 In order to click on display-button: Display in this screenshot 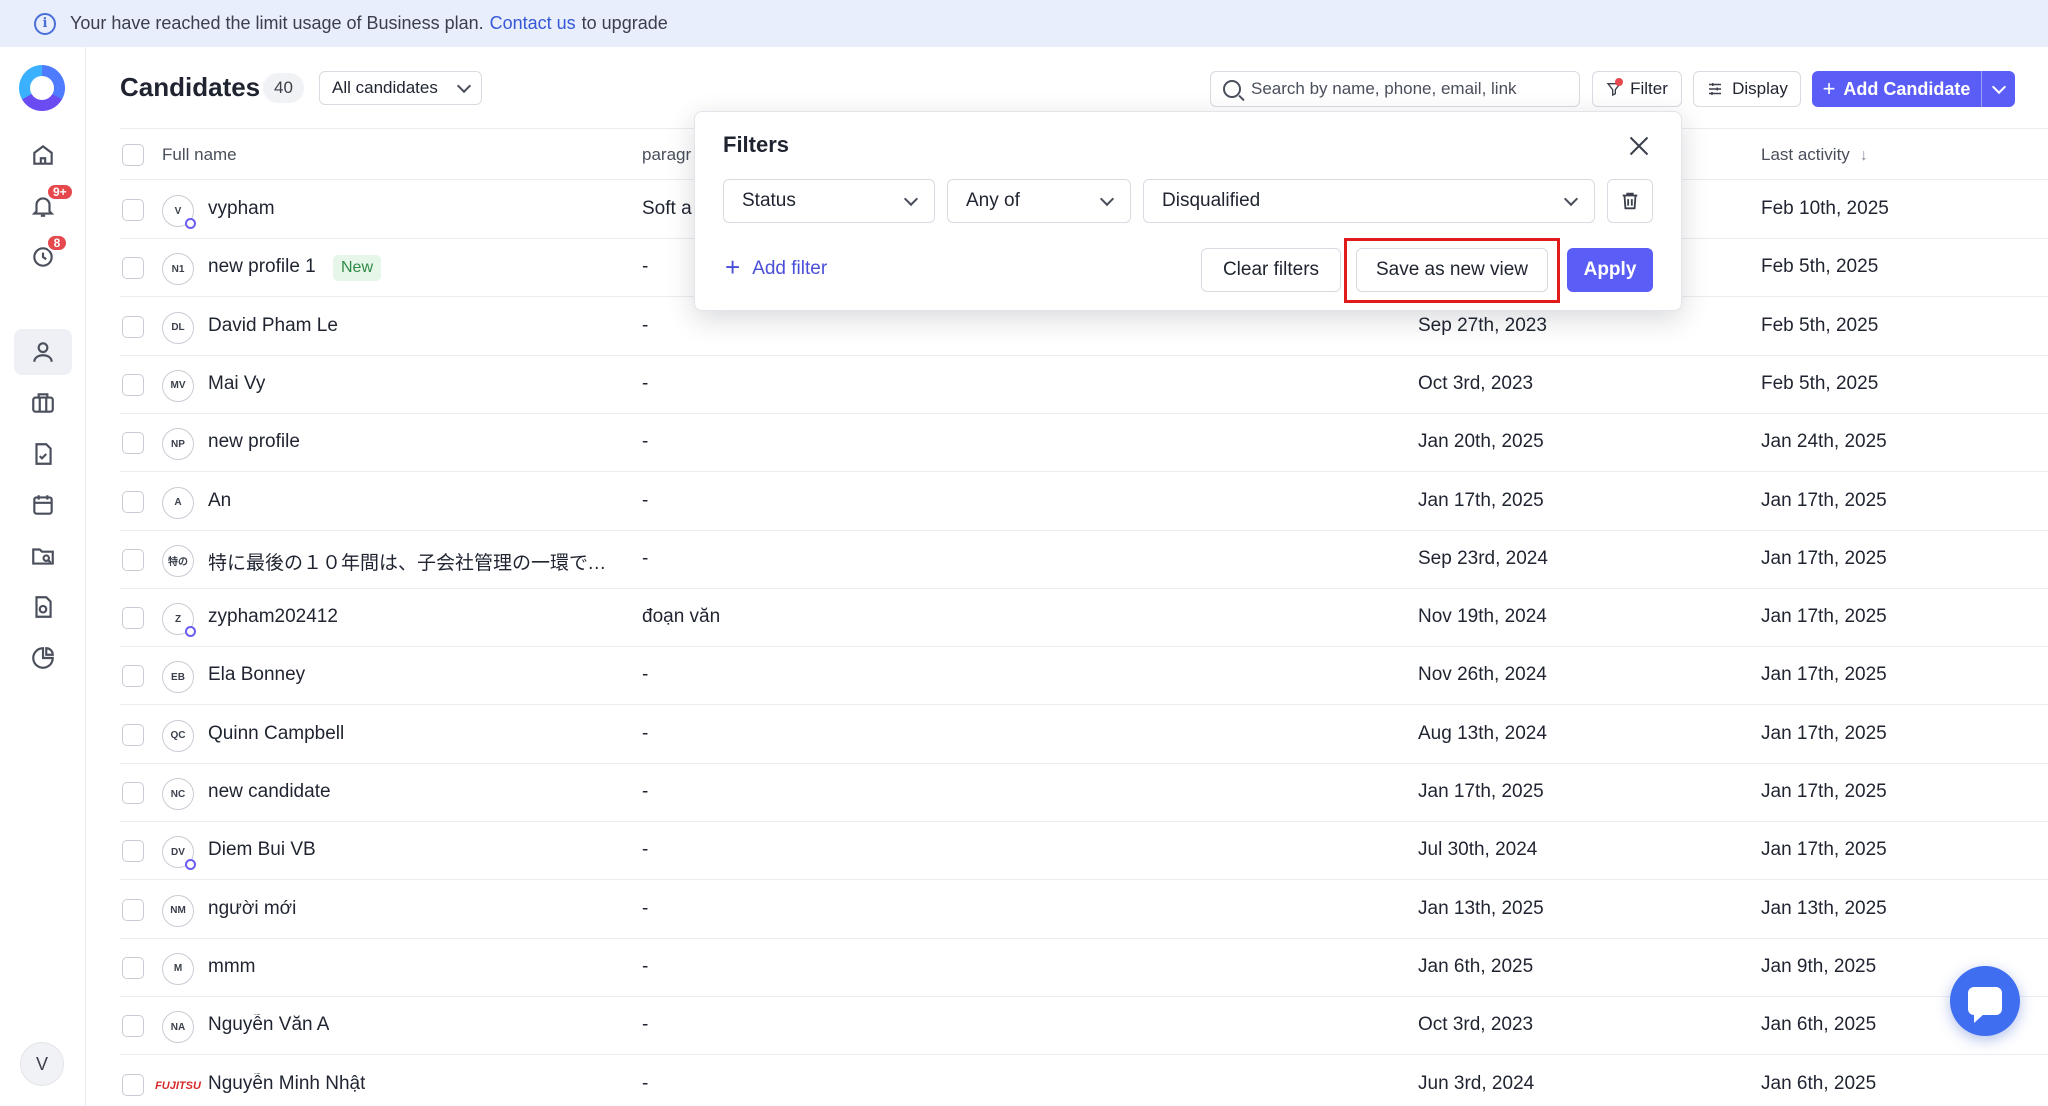, I will do `click(1747, 89)`.